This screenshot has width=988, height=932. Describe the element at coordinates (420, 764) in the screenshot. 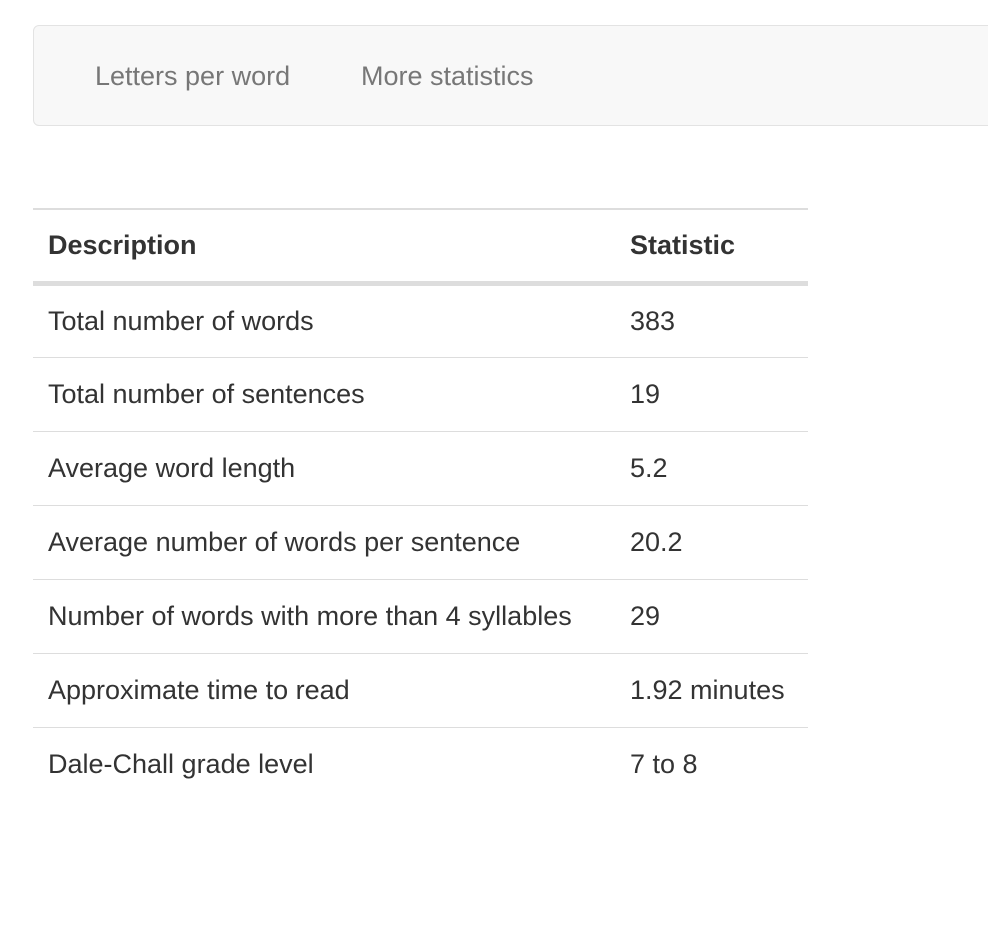

I see `table-row: Dale-Chall grade level 7 to 8` at that location.